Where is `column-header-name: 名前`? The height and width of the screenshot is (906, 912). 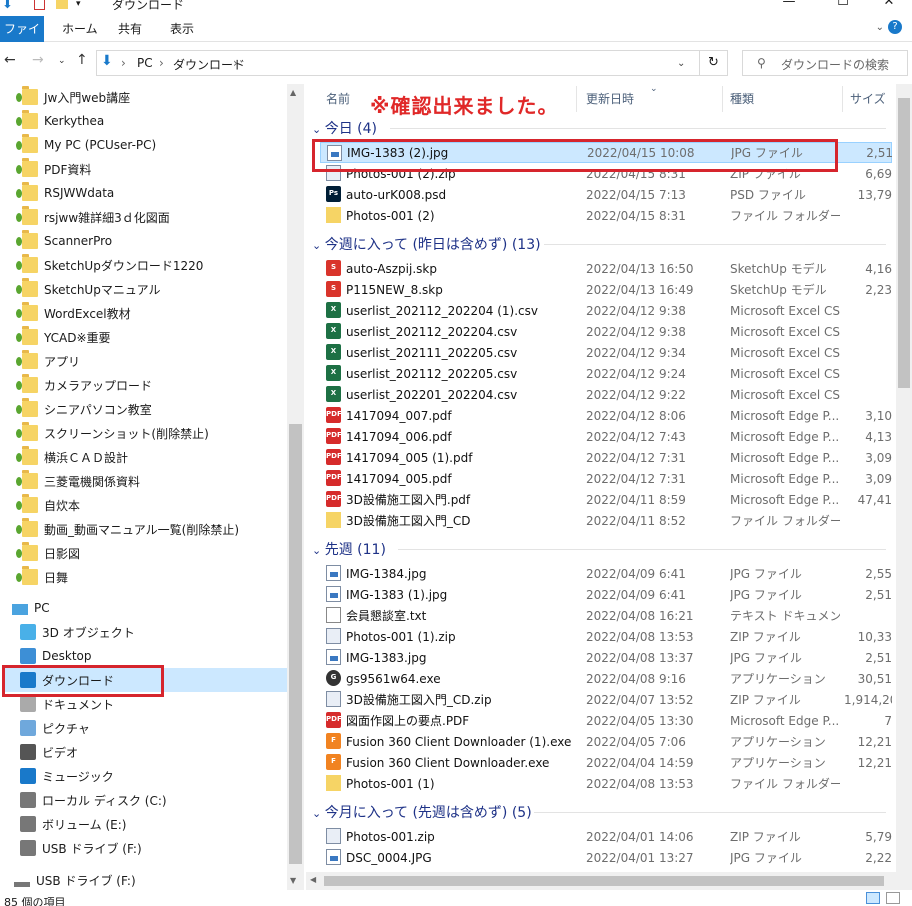 column-header-name: 名前 is located at coordinates (338, 98).